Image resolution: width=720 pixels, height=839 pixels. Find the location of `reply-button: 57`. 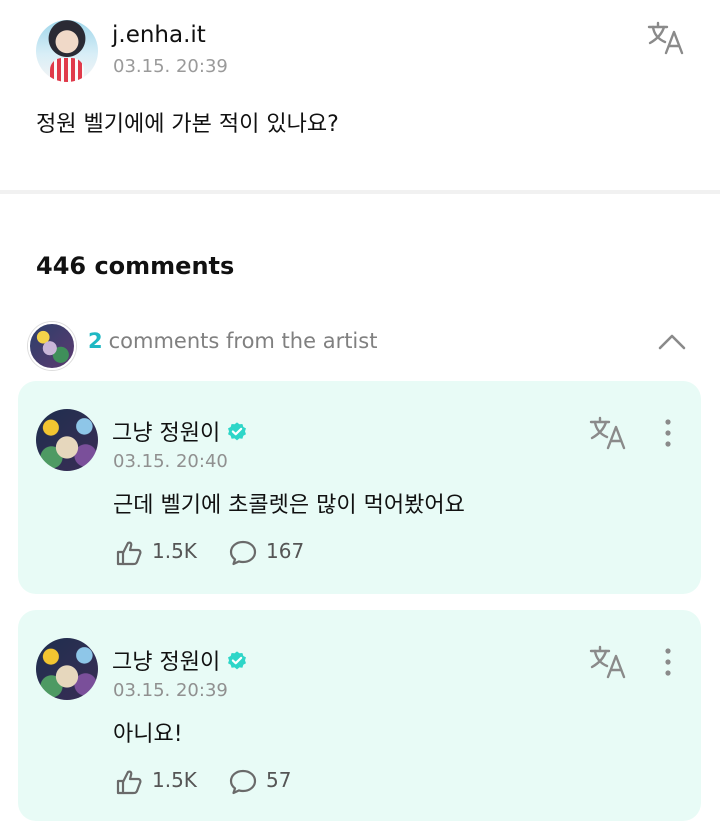

reply-button: 57 is located at coordinates (273, 781).